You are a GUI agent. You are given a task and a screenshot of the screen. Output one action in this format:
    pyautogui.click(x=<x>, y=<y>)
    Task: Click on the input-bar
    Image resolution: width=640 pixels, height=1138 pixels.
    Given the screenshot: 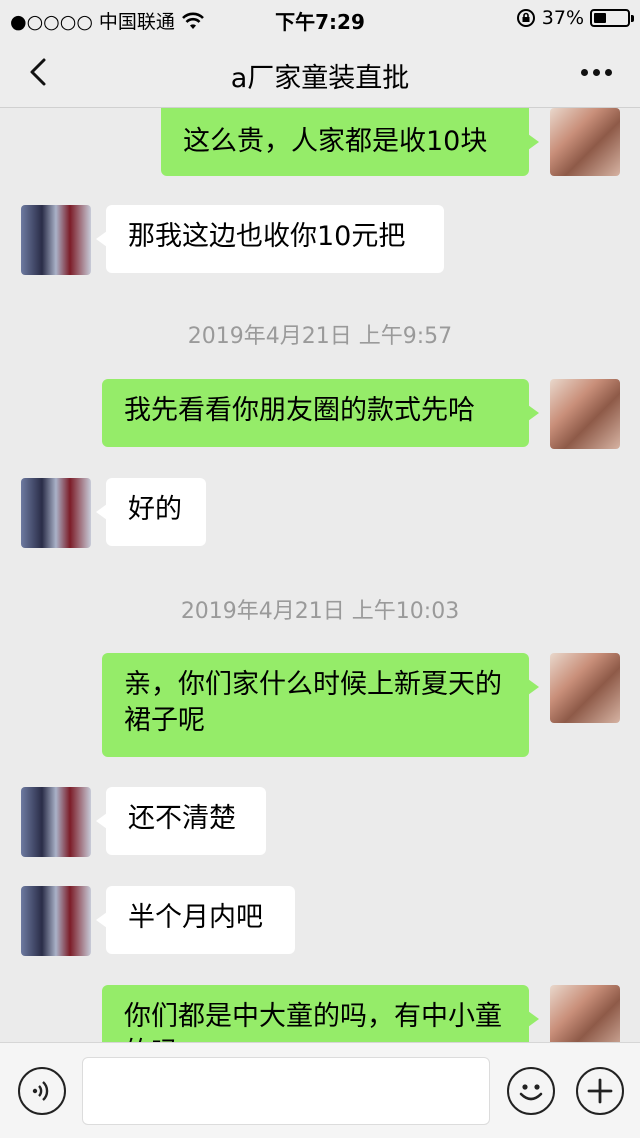 What is the action you would take?
    pyautogui.click(x=320, y=1090)
    